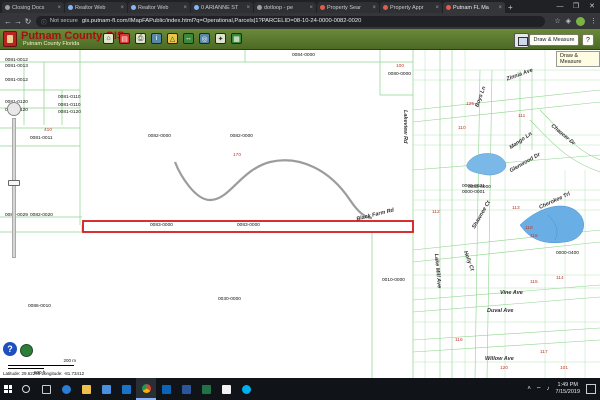 Image resolution: width=600 pixels, height=400 pixels. What do you see at coordinates (14, 188) in the screenshot?
I see `zoom-track` at bounding box center [14, 188].